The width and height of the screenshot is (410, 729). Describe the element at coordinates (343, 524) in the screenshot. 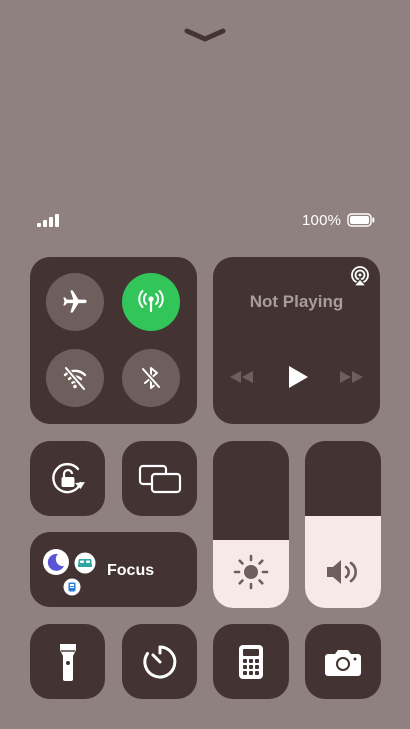

I see `volume-slider` at that location.